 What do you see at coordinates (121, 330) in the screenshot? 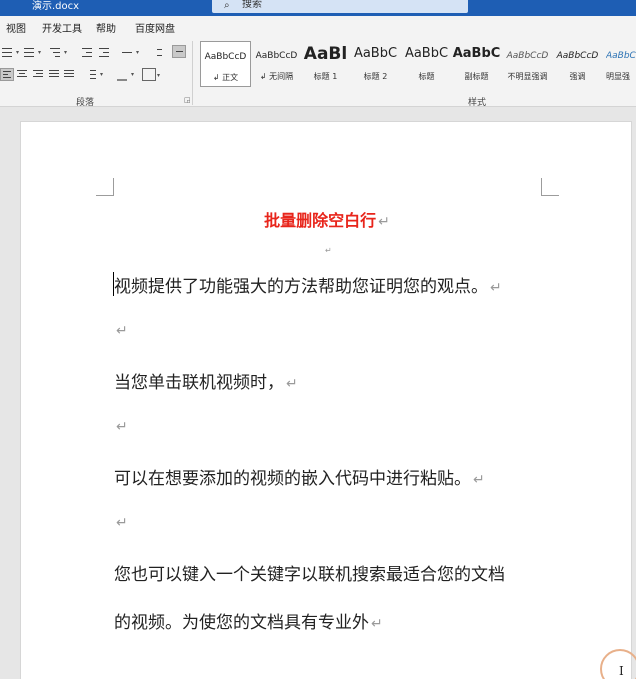
I see `empty-line-1: ↵` at bounding box center [121, 330].